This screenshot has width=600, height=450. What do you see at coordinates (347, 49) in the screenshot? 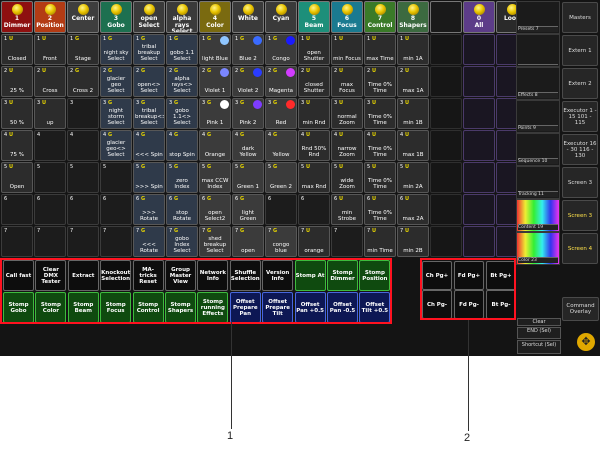
I see `preset-cell: 1 Umin Focus` at bounding box center [347, 49].